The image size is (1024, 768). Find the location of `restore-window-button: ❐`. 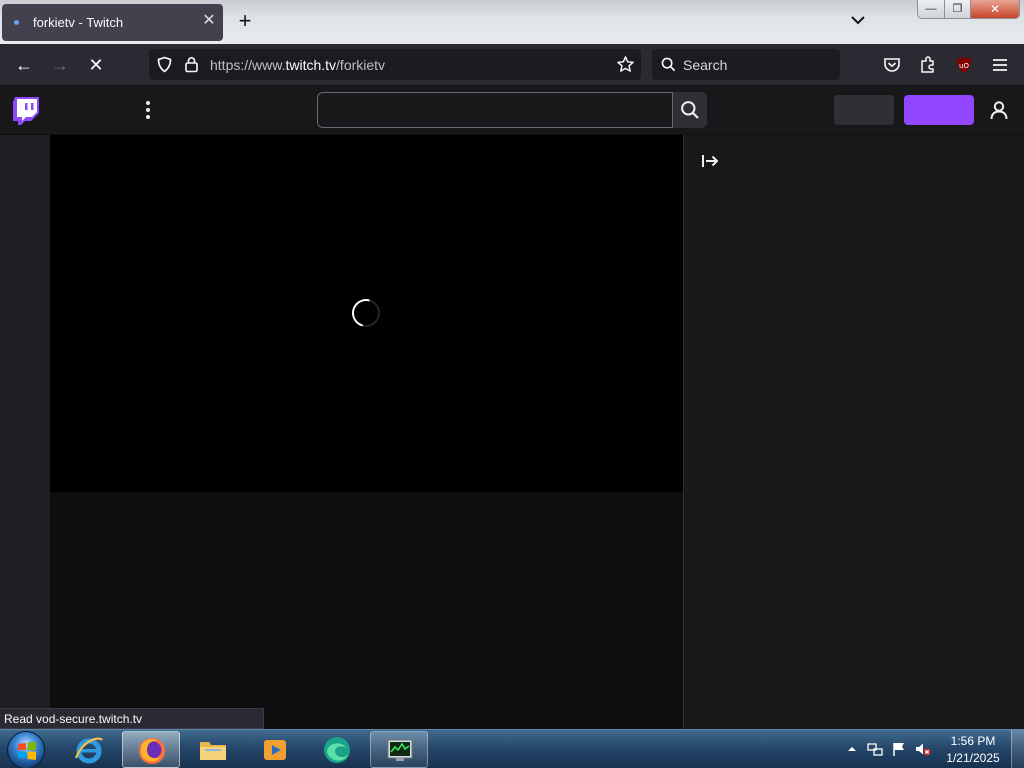

restore-window-button: ❐ is located at coordinates (958, 9).